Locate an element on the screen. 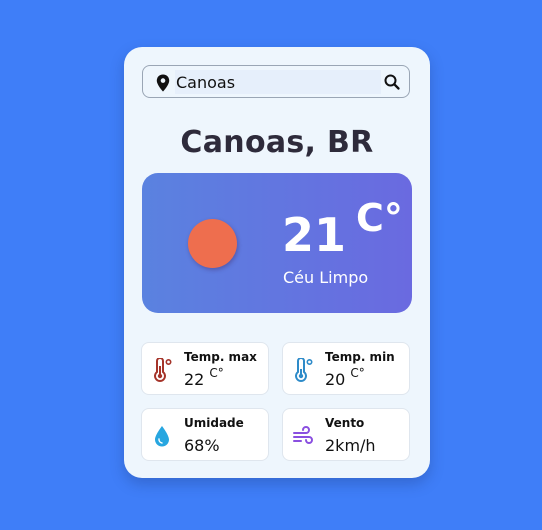 This screenshot has height=530, width=542. location-pin-icon is located at coordinates (163, 83).